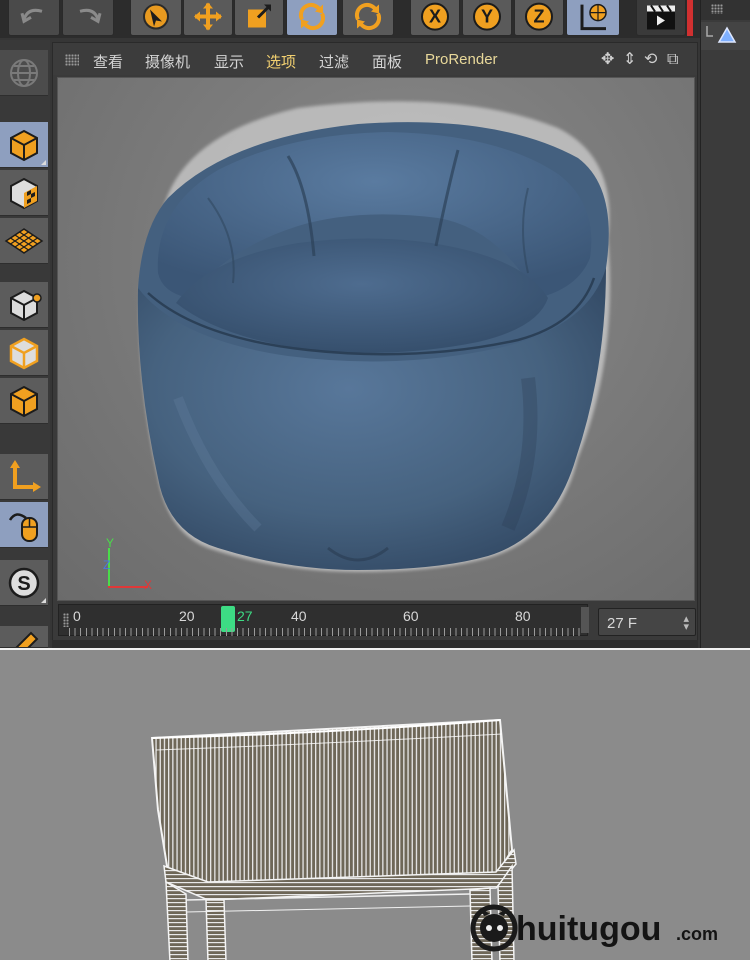  Describe the element at coordinates (88, 18) in the screenshot. I see `redo-button` at that location.